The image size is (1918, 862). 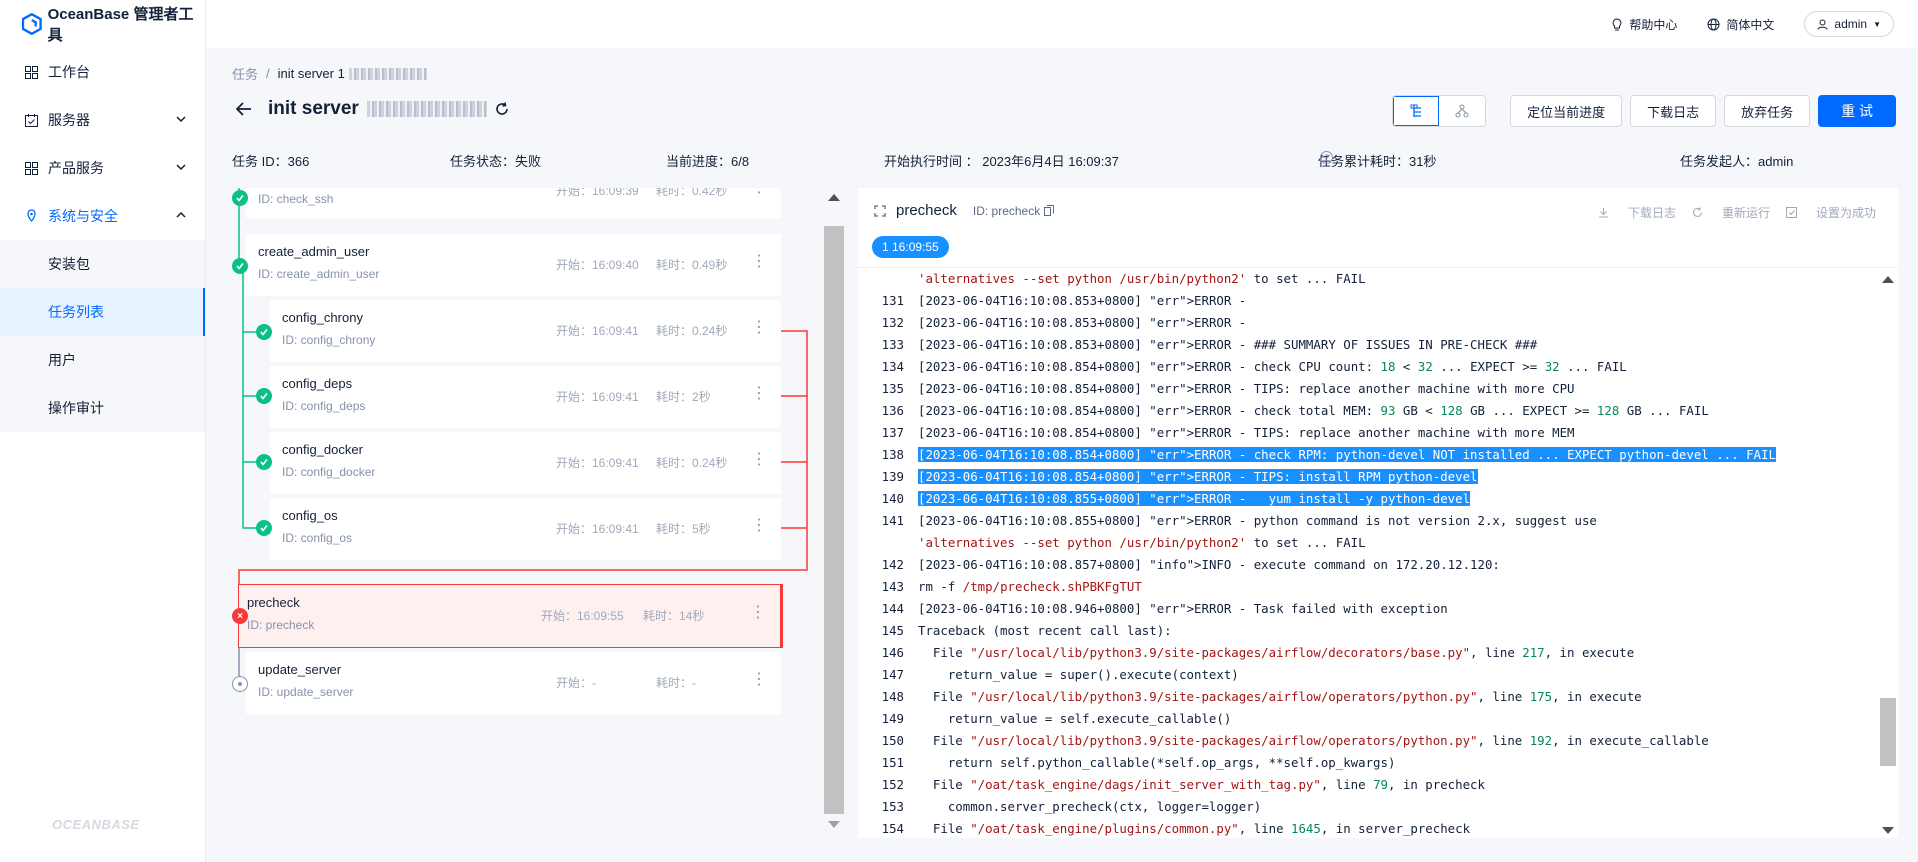 I want to click on graph-view-button, so click(x=1462, y=111).